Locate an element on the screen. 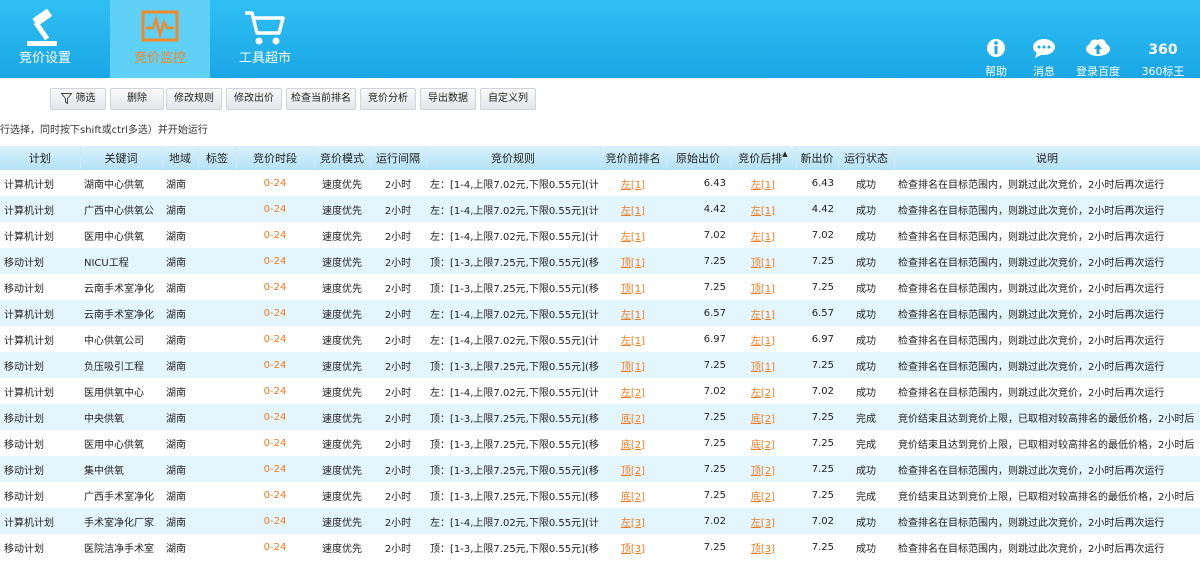 This screenshot has width=1200, height=565. bid-analysis-button: 竞价分析 is located at coordinates (388, 99).